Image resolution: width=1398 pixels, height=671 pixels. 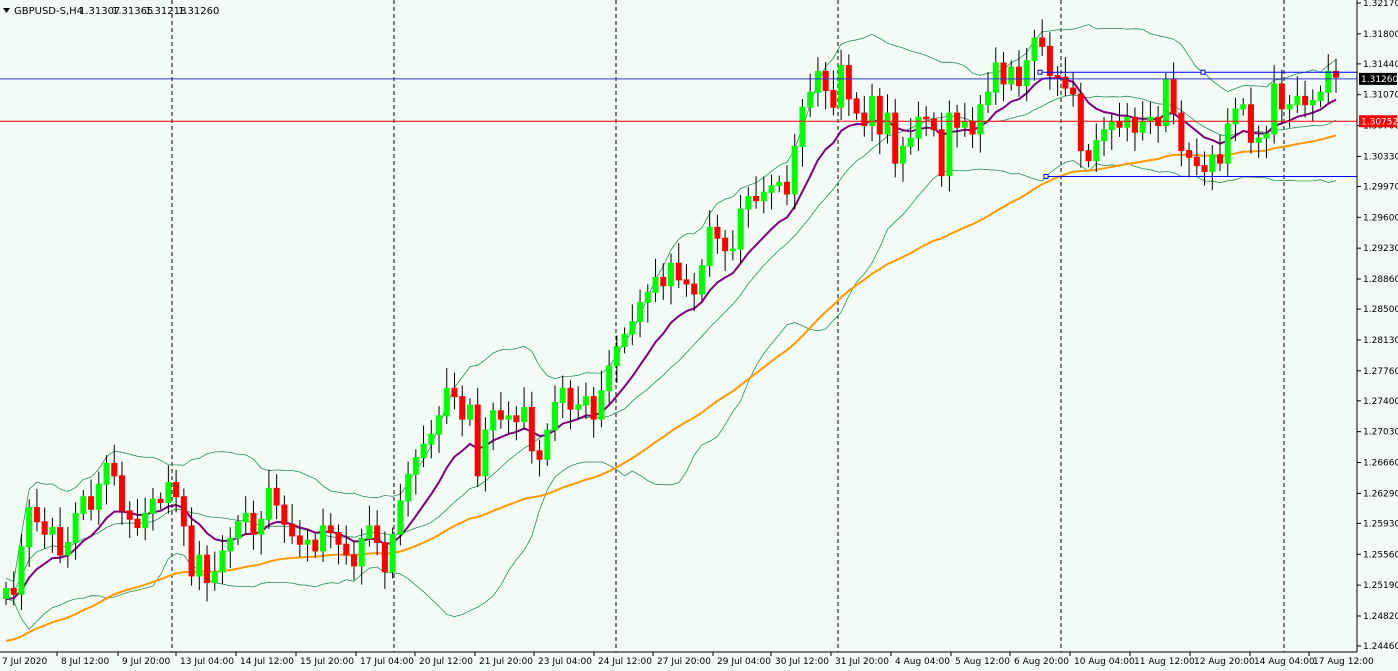 What do you see at coordinates (1380, 402) in the screenshot?
I see `y-tick-label: 1.27400` at bounding box center [1380, 402].